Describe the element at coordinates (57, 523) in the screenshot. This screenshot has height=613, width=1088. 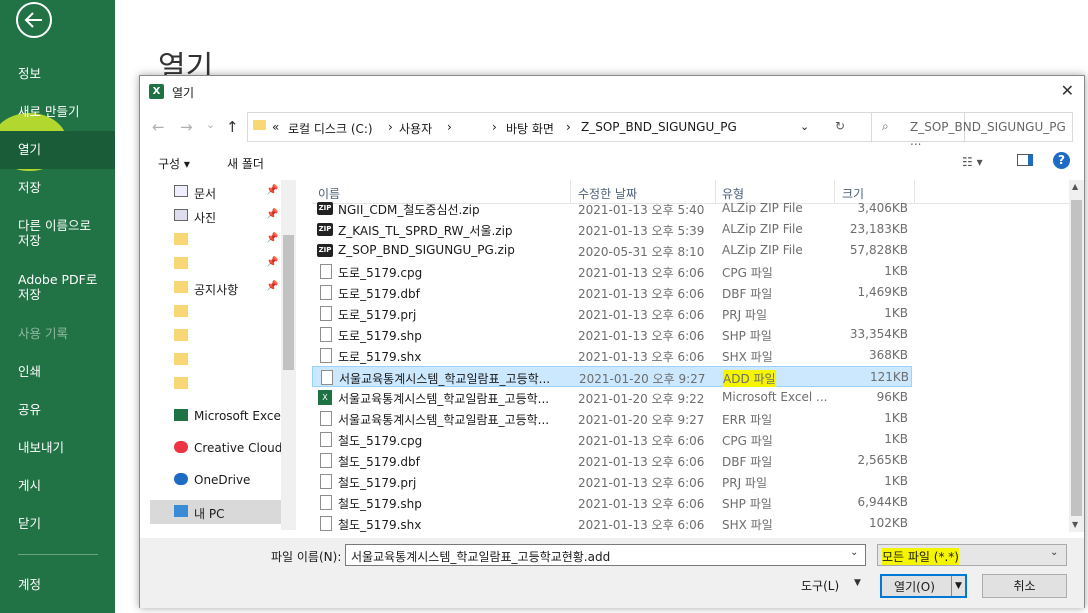
I see `menu-item-11: 닫기` at that location.